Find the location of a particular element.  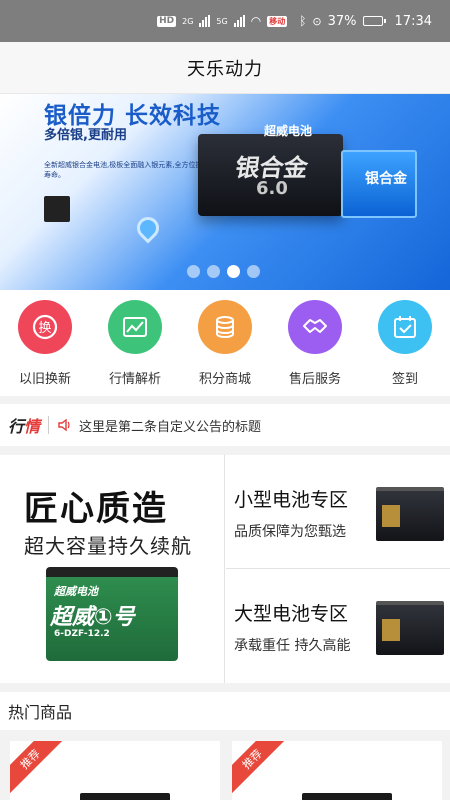

carousel-dot-active is located at coordinates (233, 271).